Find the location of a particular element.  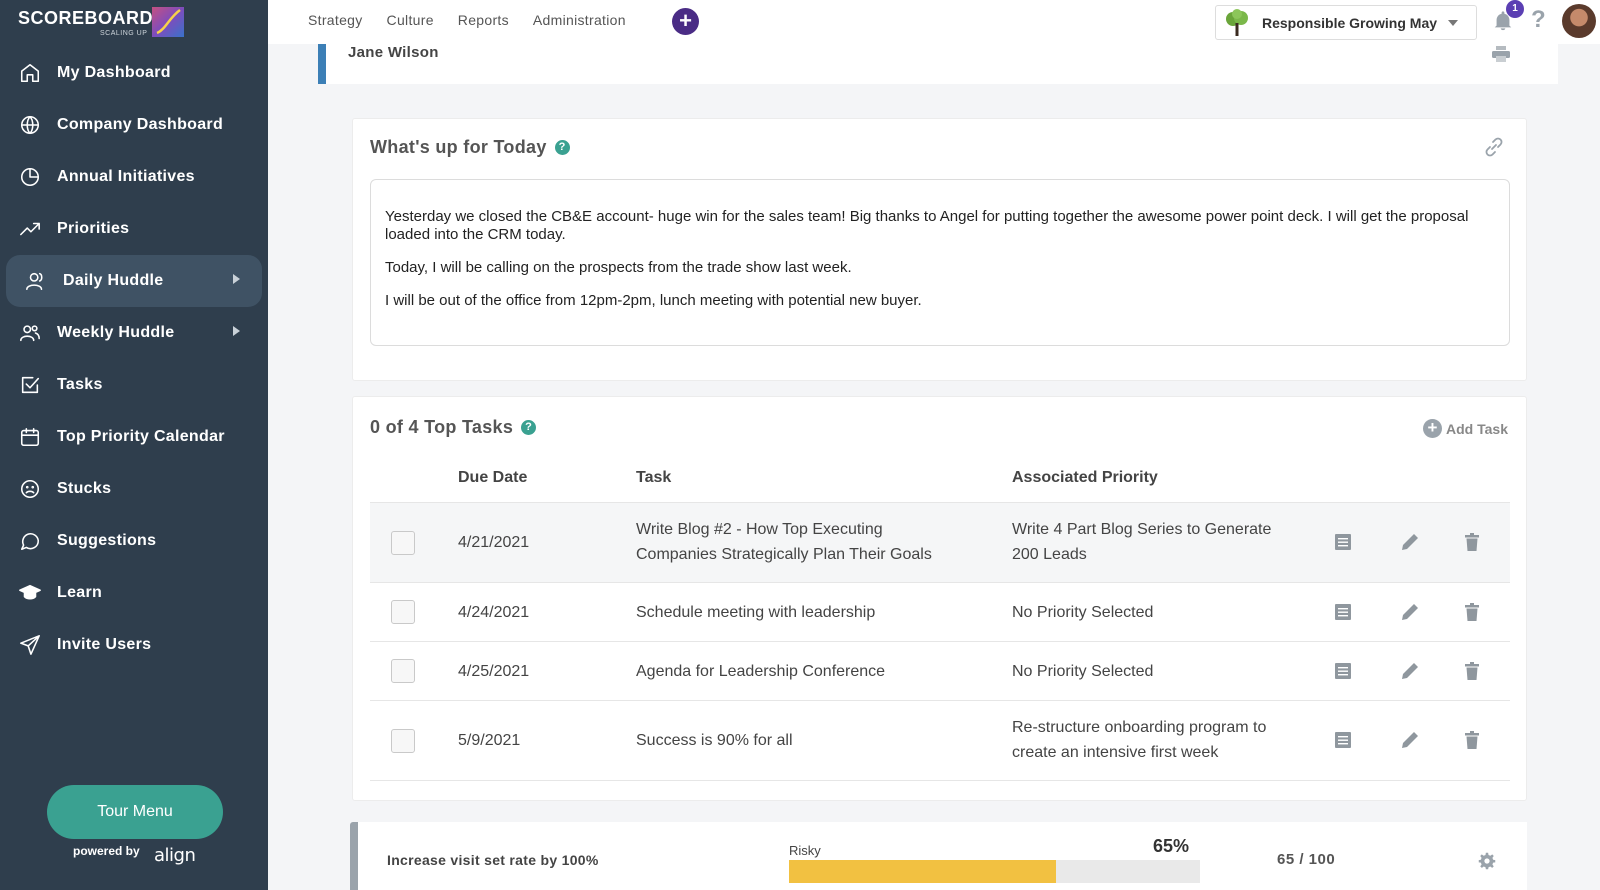

print-icon is located at coordinates (1501, 54).